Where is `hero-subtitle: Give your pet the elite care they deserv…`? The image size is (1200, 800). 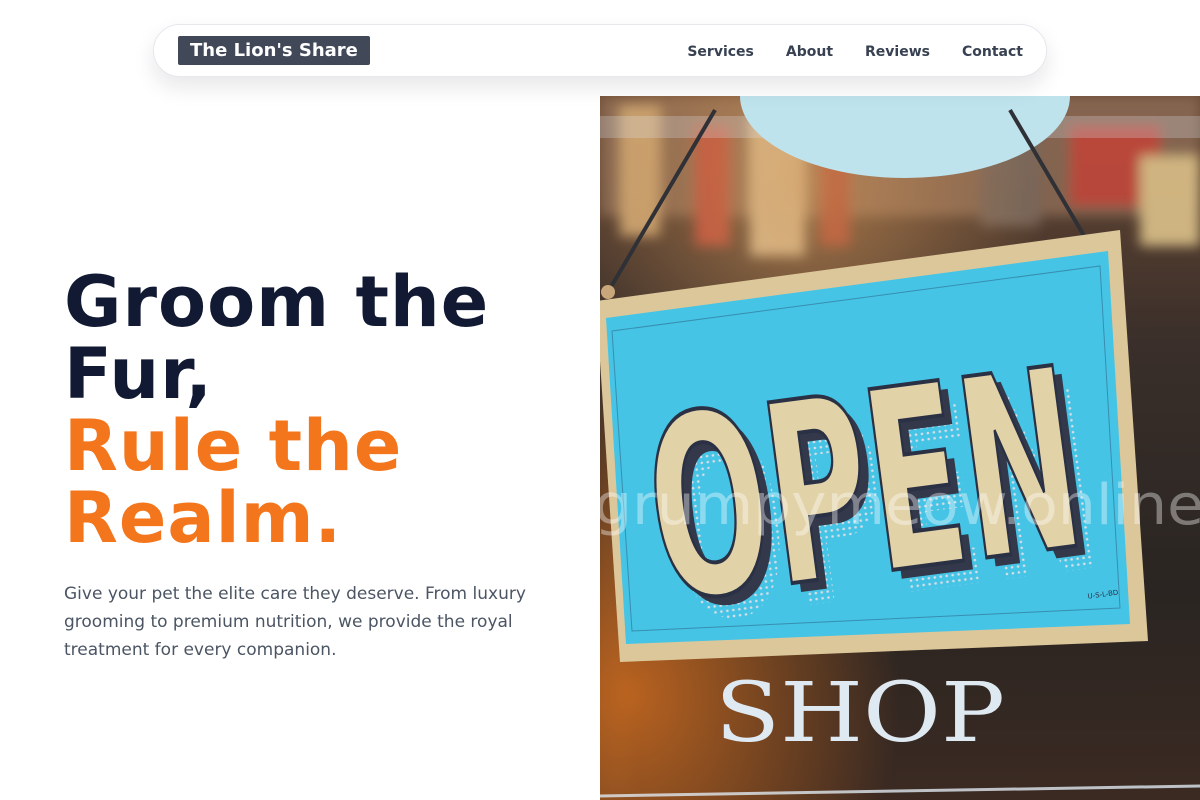 hero-subtitle: Give your pet the elite care they deserv… is located at coordinates (295, 622).